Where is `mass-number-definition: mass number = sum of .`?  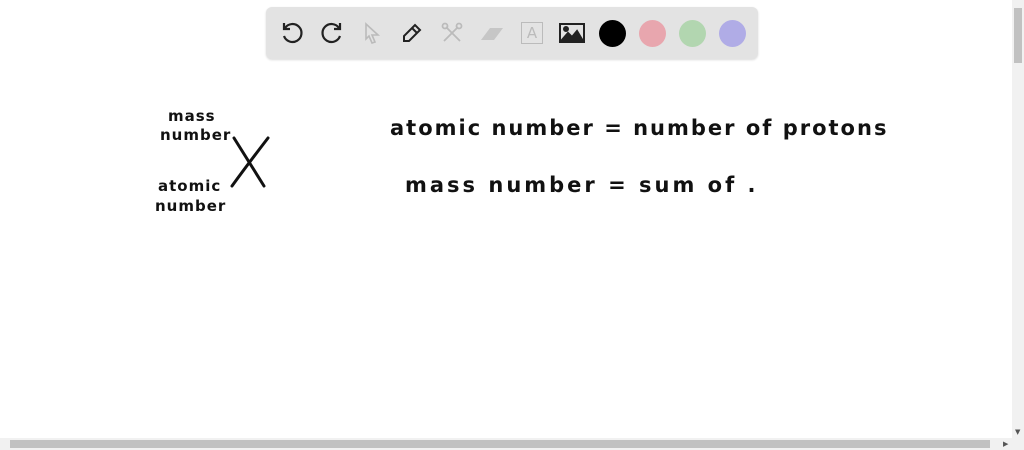
mass-number-definition: mass number = sum of . is located at coordinates (582, 185).